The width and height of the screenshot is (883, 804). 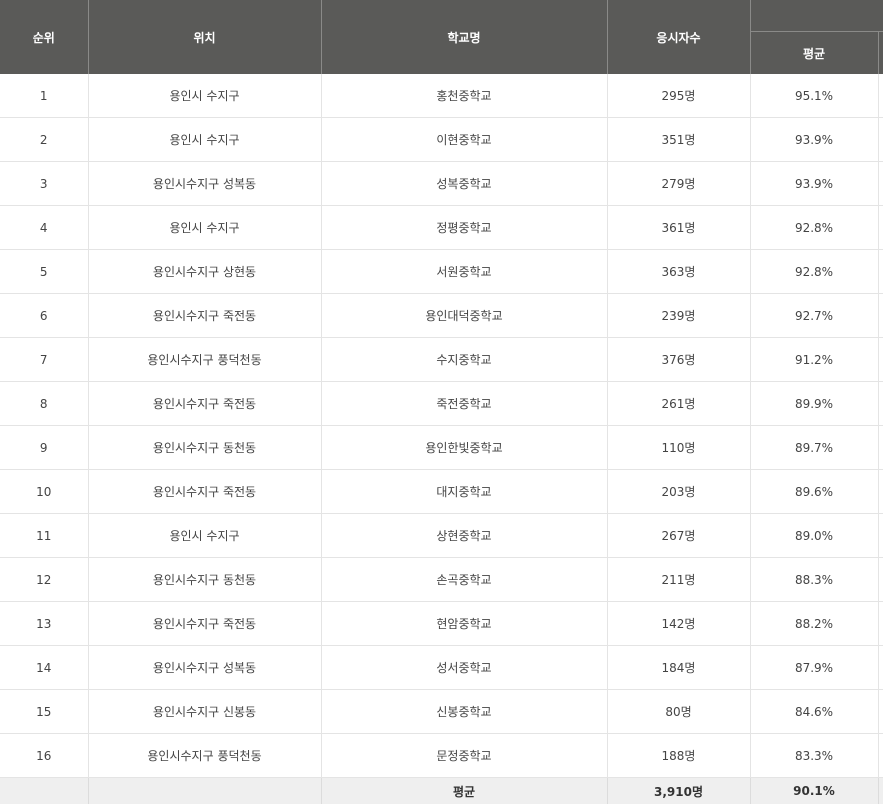 What do you see at coordinates (678, 404) in the screenshot?
I see `examinees-cell: 261명` at bounding box center [678, 404].